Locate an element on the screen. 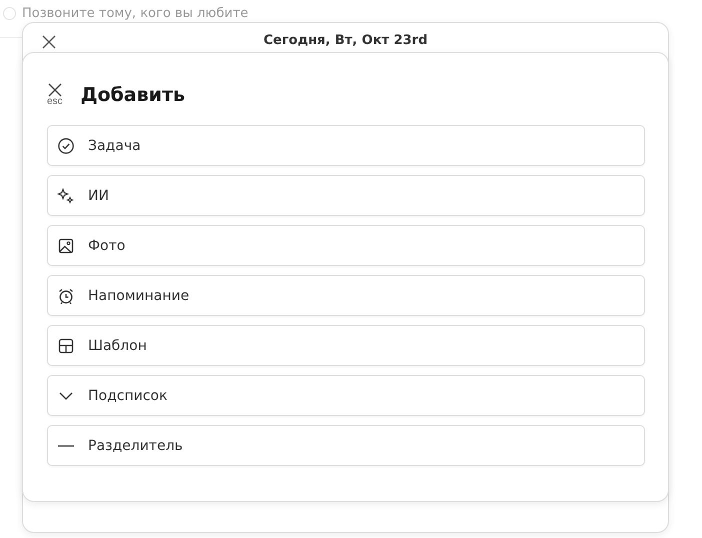 The image size is (702, 538). menu-item: Фото is located at coordinates (346, 245).